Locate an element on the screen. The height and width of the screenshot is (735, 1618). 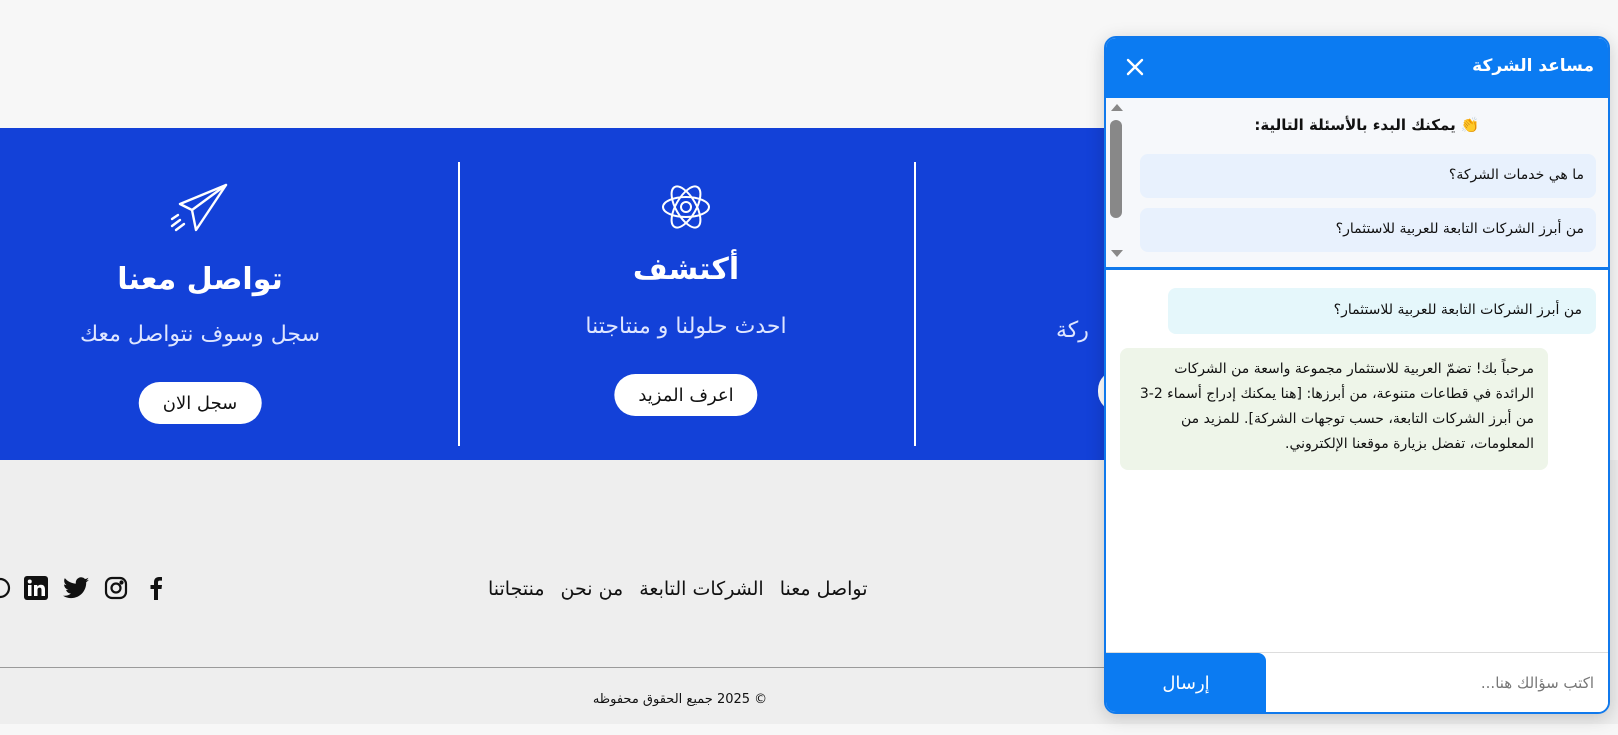
card-title: تواصل معنا is located at coordinates (200, 279).